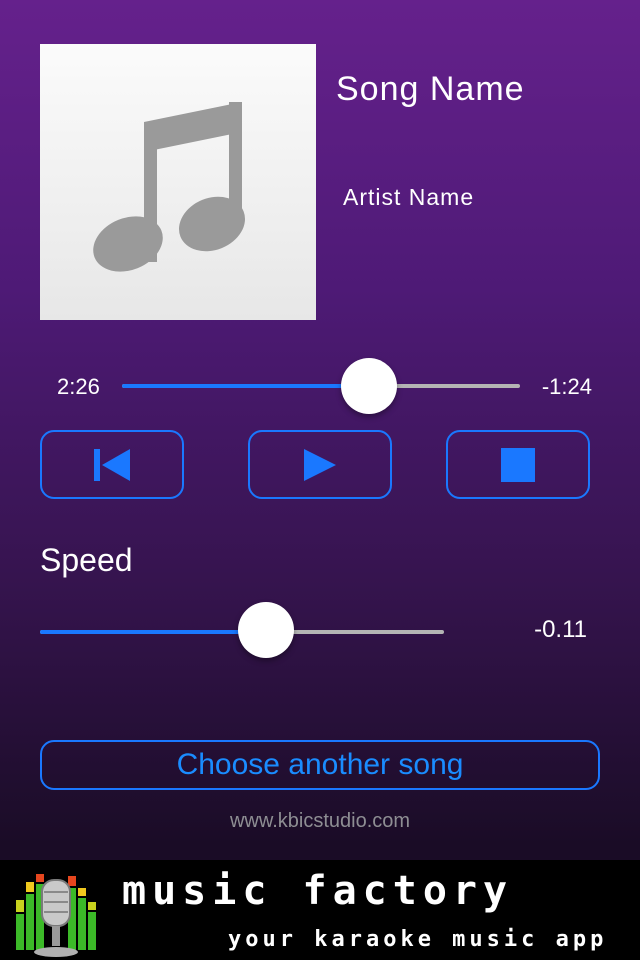  Describe the element at coordinates (320, 821) in the screenshot. I see `website-link: www.kbicstudio.com` at that location.